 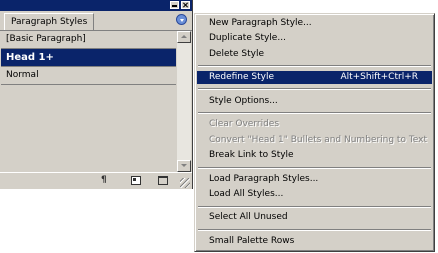 I want to click on resize-grip-icon, so click(x=185, y=183).